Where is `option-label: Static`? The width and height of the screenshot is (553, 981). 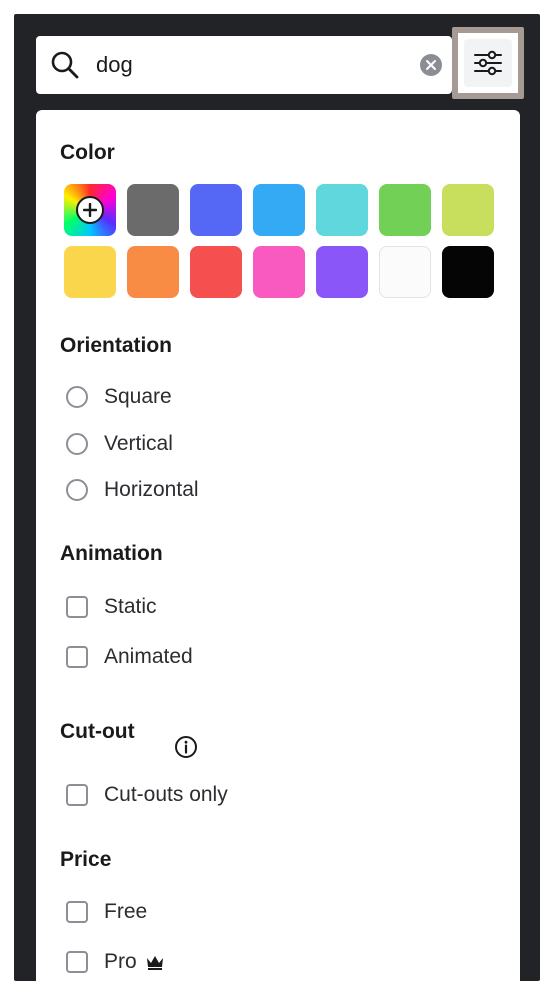
option-label: Static is located at coordinates (130, 606).